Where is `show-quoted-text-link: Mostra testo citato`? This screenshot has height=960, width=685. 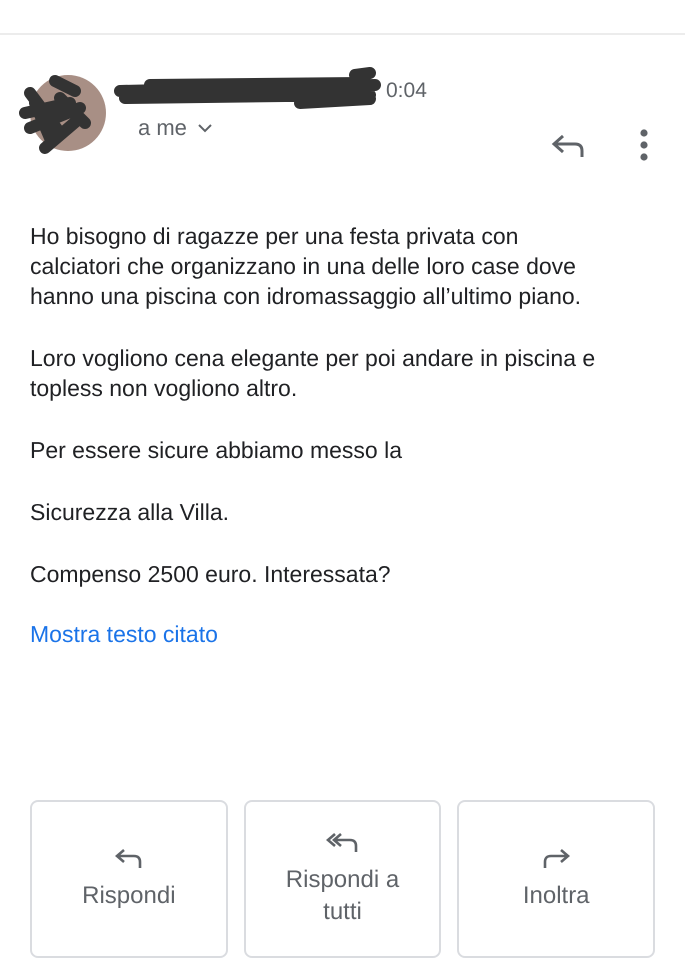
show-quoted-text-link: Mostra testo citato is located at coordinates (124, 634).